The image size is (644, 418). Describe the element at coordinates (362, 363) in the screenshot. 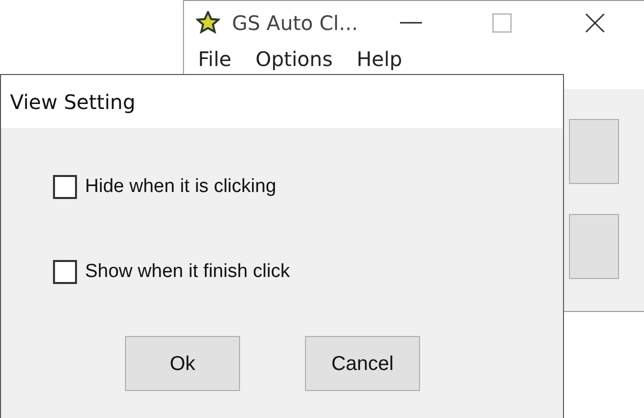

I see `dialog-button: Cancel` at that location.